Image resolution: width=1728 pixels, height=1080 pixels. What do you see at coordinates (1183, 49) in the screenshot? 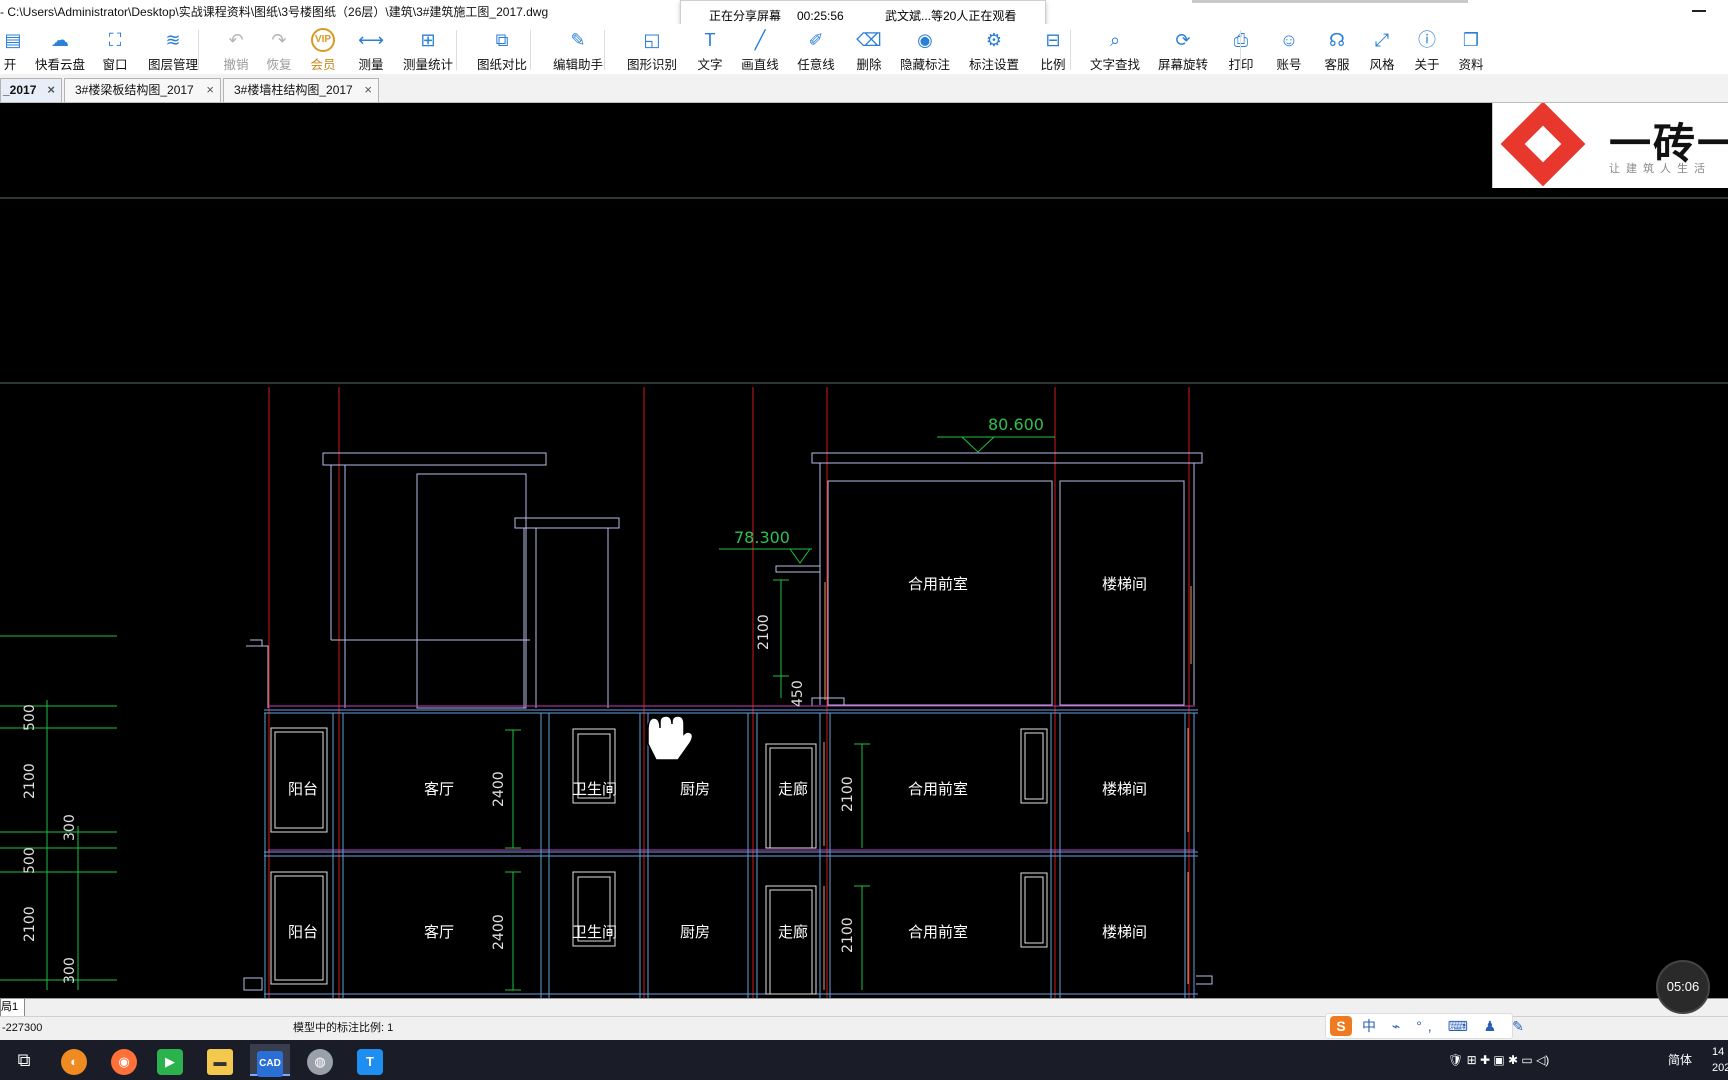
I see `toolbar-button-rotate: ⟳ 屏幕旋转` at bounding box center [1183, 49].